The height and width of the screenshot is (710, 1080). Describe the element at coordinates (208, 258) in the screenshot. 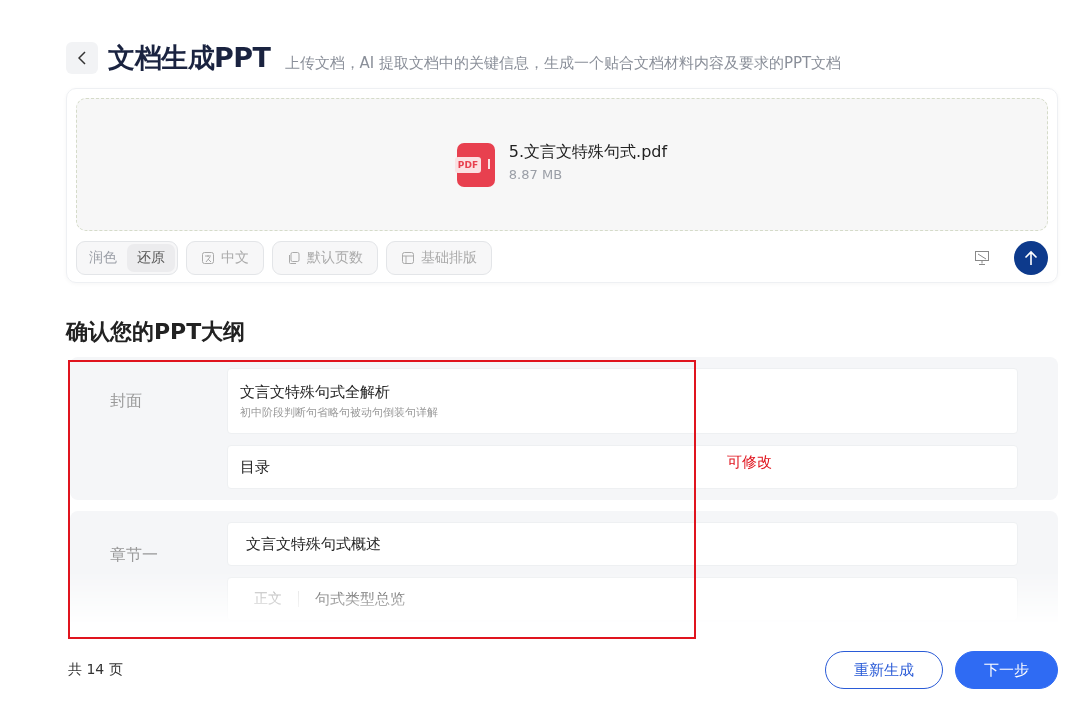

I see `translate-icon` at that location.